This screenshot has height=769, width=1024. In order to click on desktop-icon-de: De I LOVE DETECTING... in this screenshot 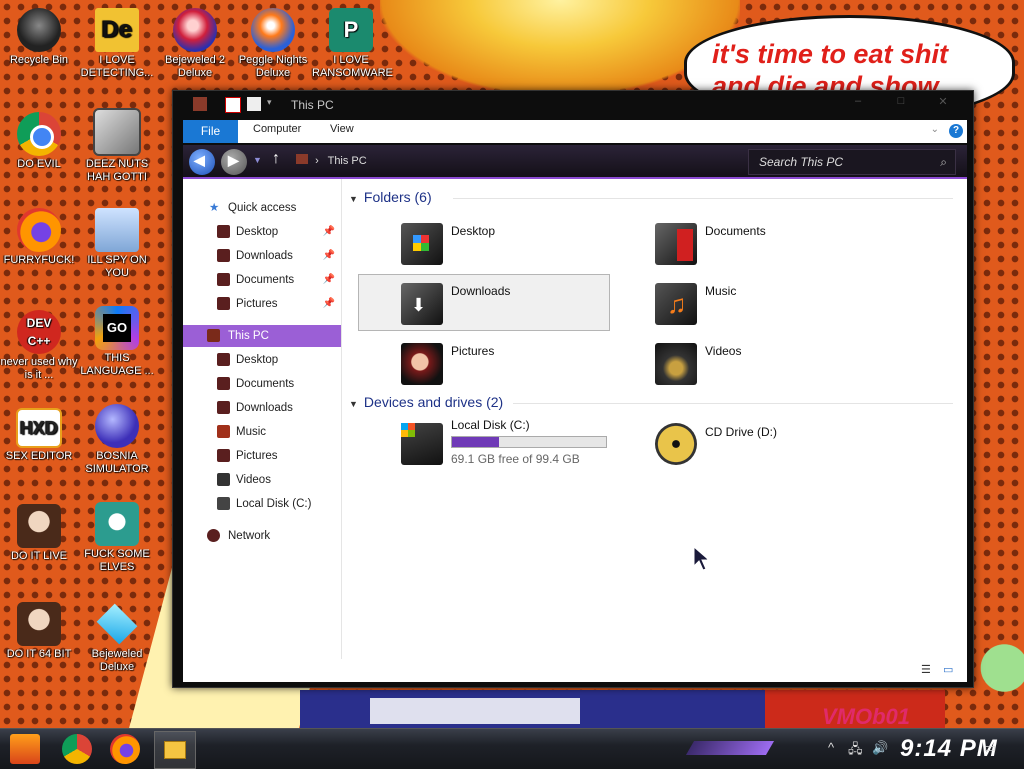, I will do `click(117, 44)`.